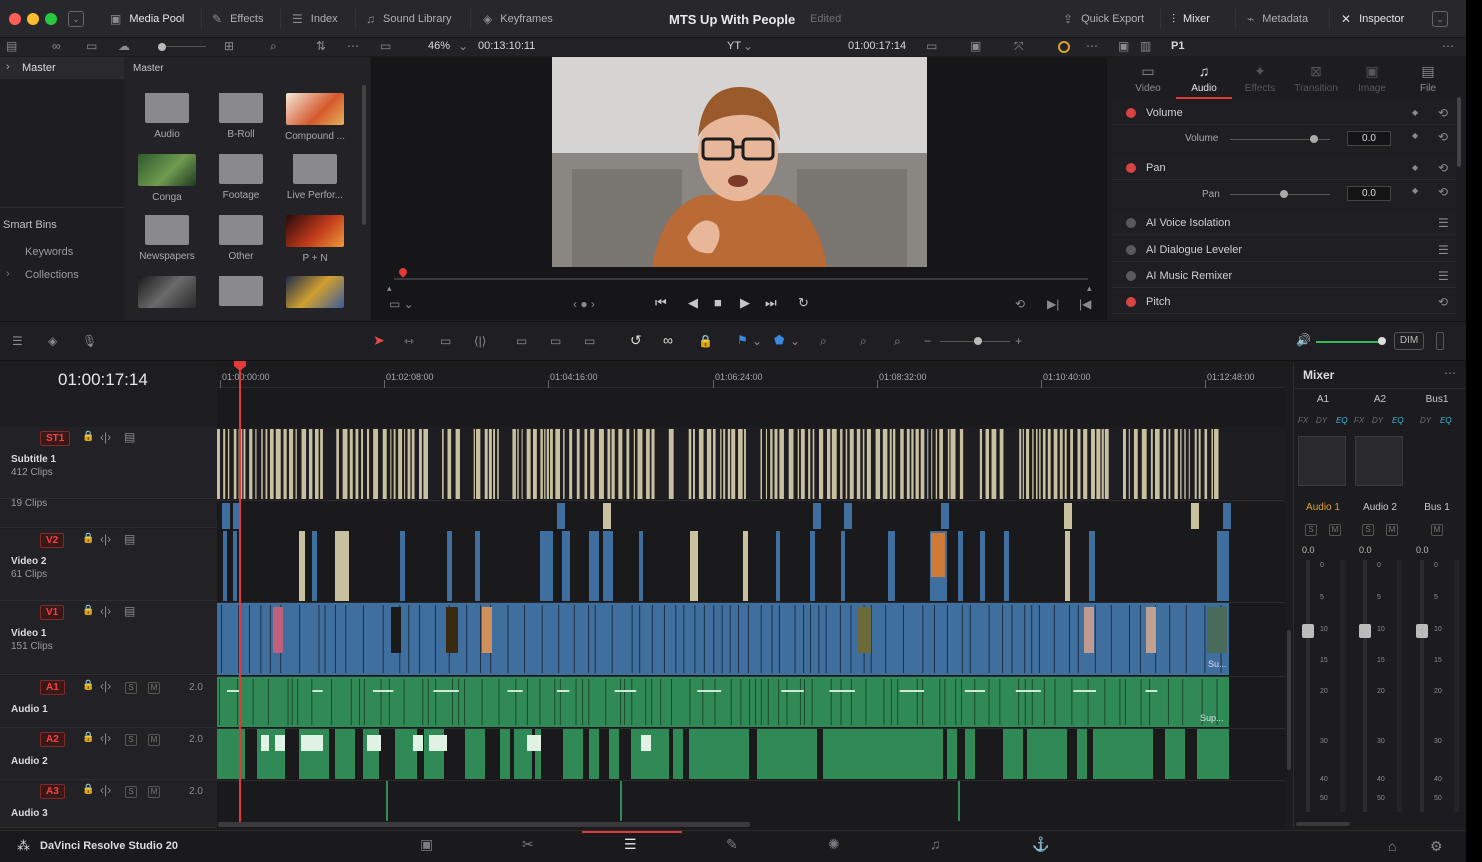  What do you see at coordinates (238, 19) in the screenshot?
I see `effects-button: ✎ Effects` at bounding box center [238, 19].